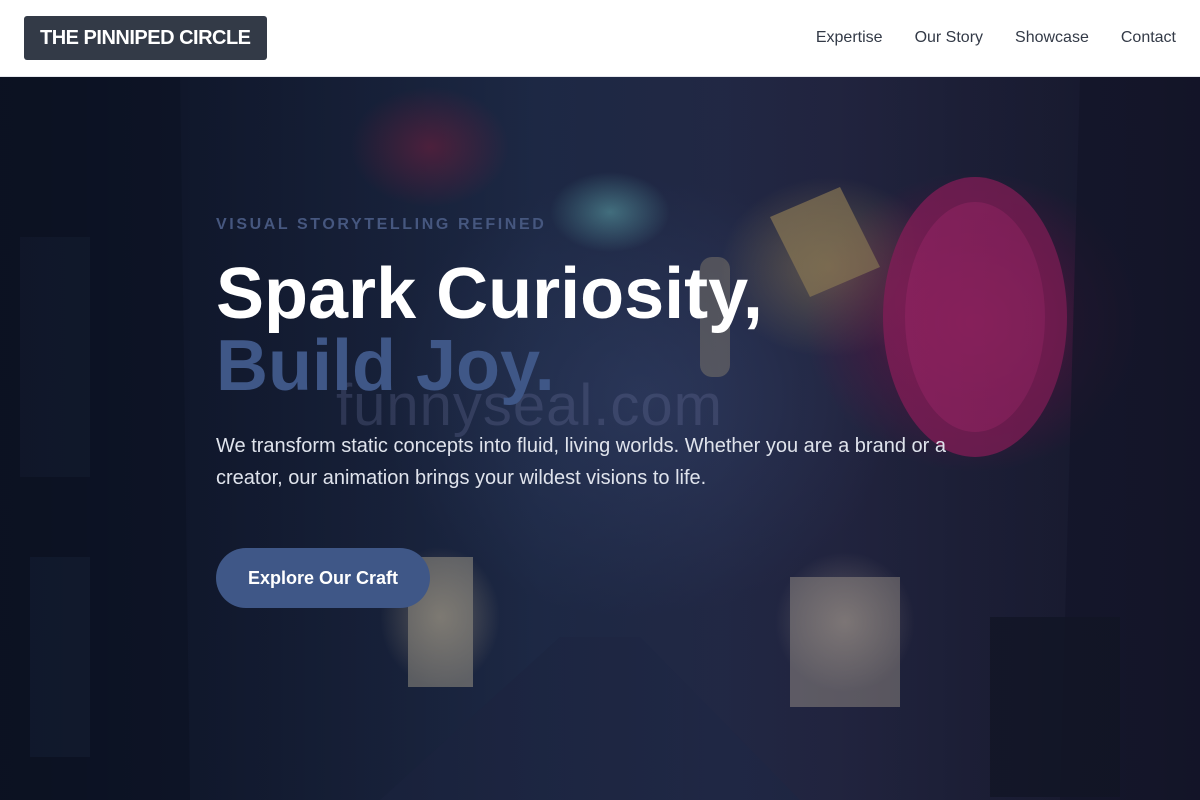  What do you see at coordinates (1052, 38) in the screenshot?
I see `nav-link-showcase: Showcase` at bounding box center [1052, 38].